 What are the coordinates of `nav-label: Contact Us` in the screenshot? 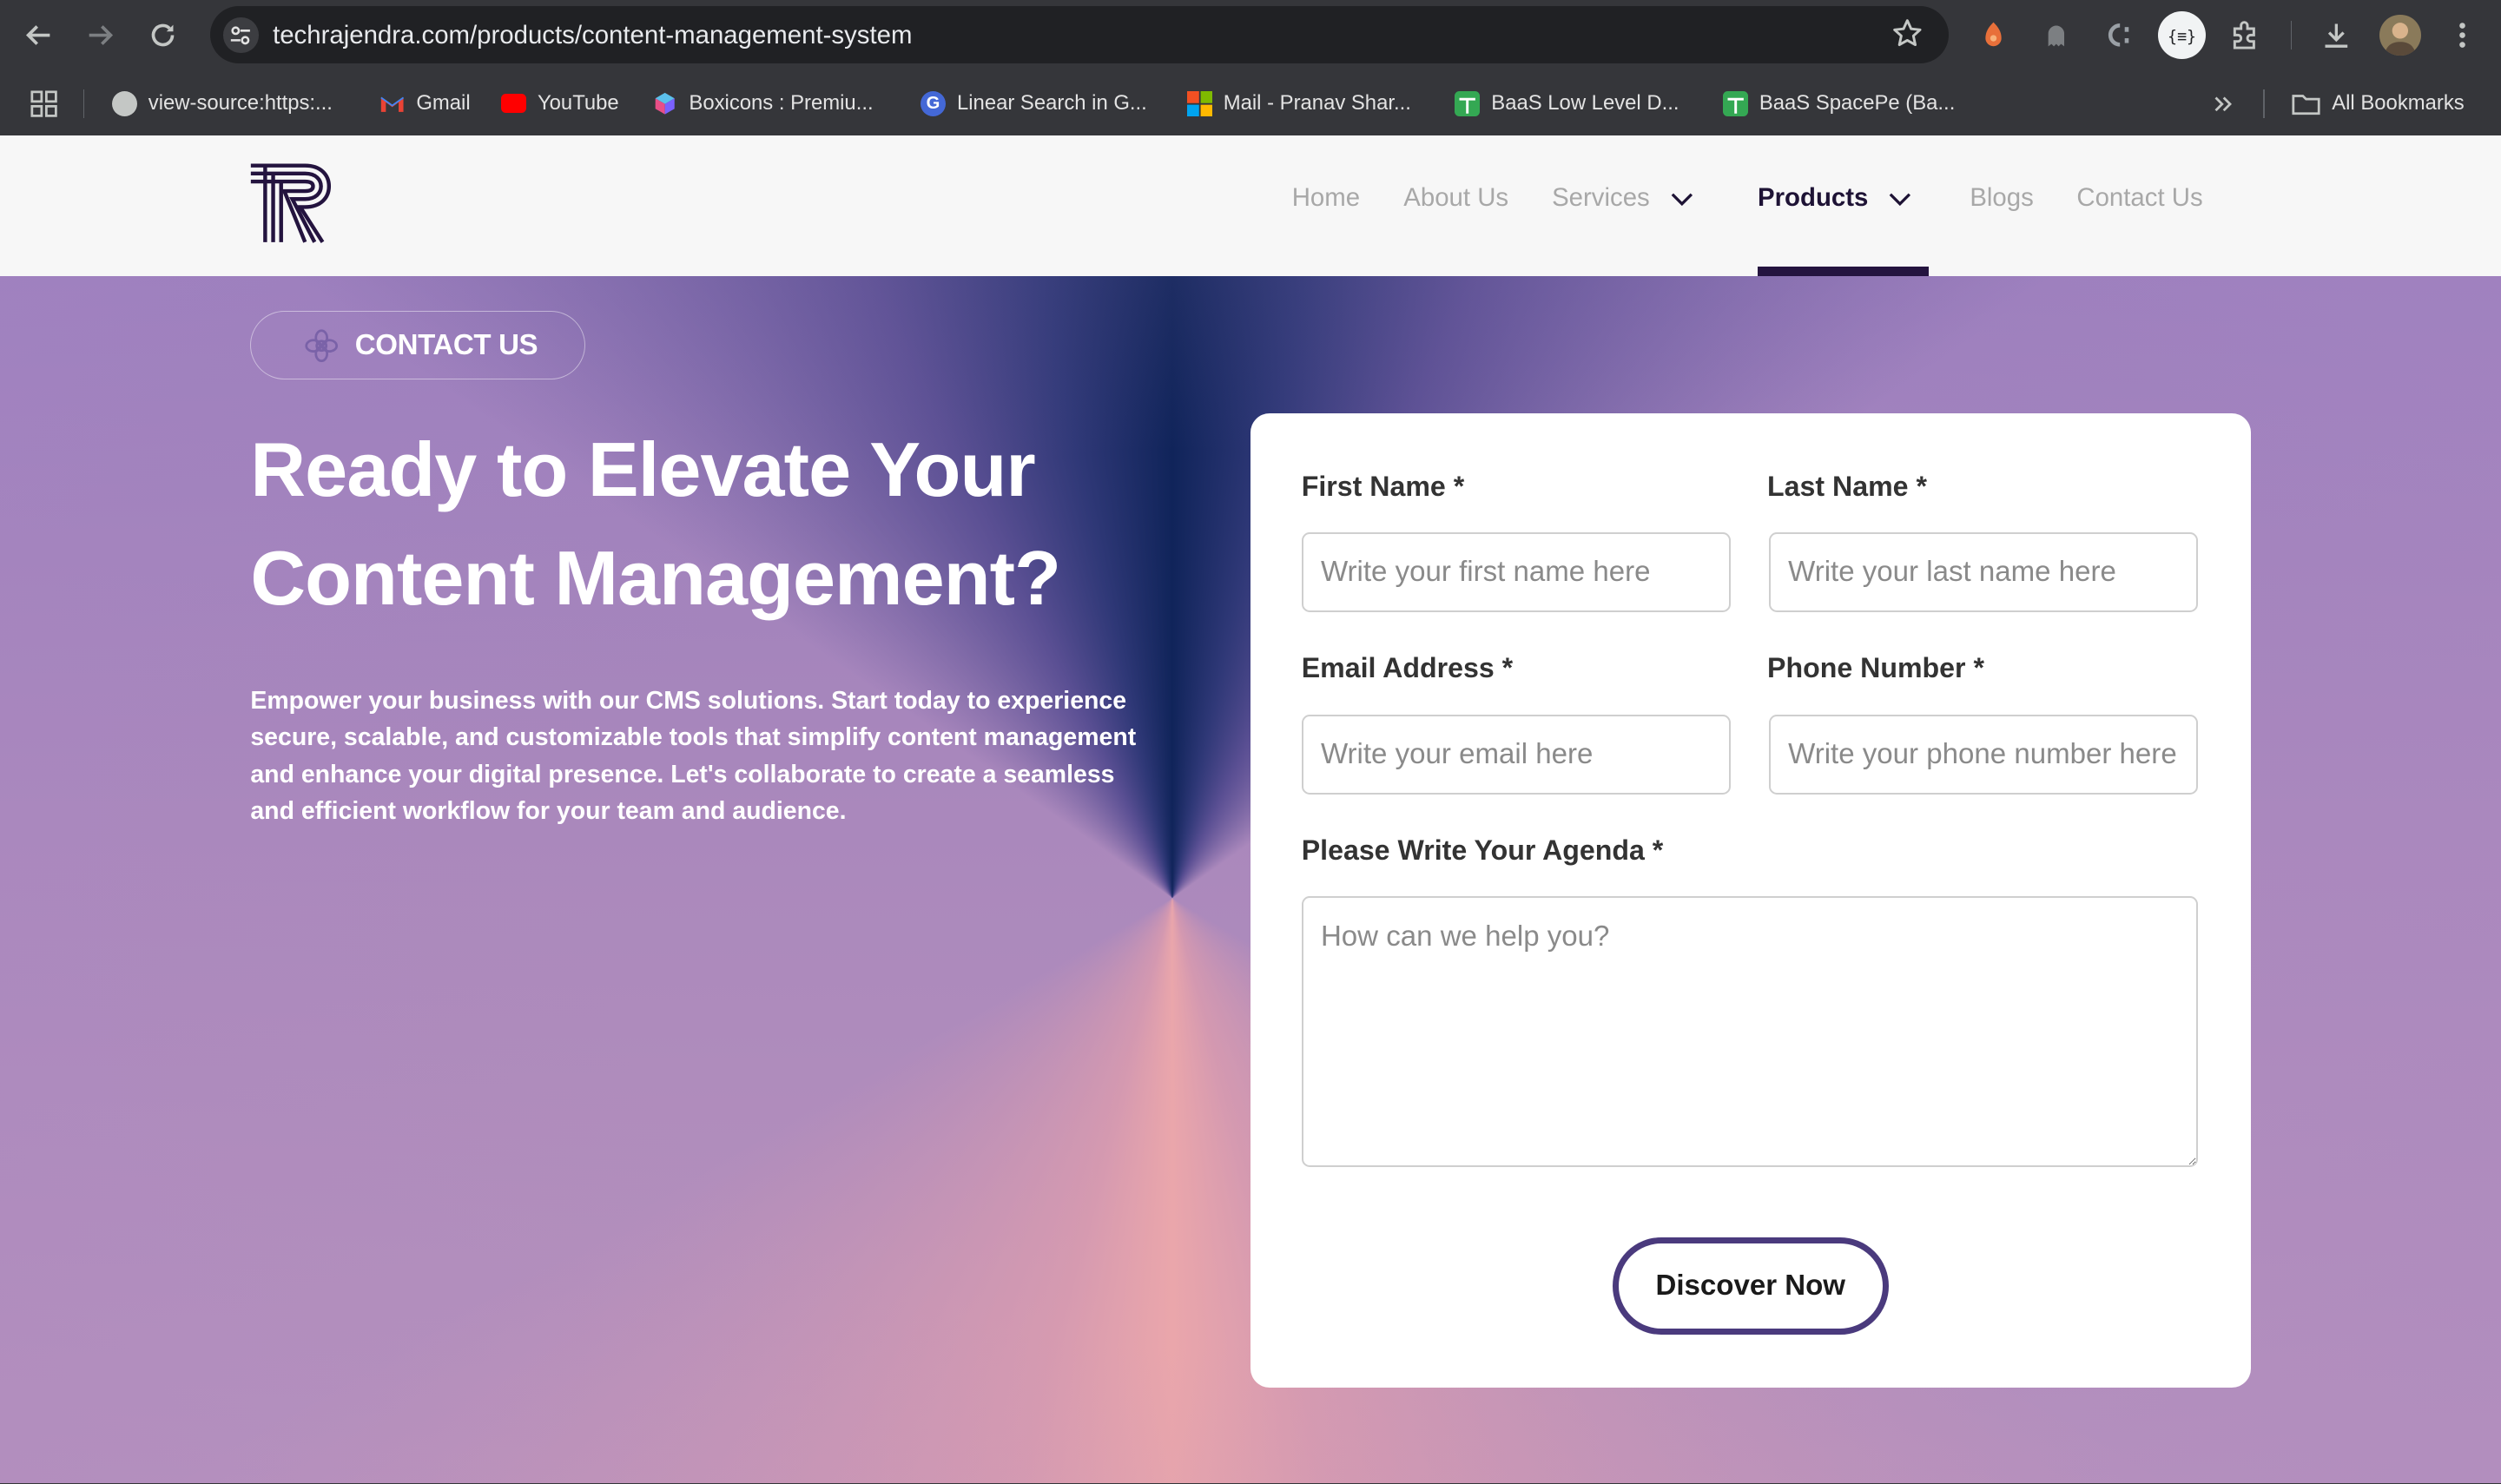 It's located at (2139, 198).